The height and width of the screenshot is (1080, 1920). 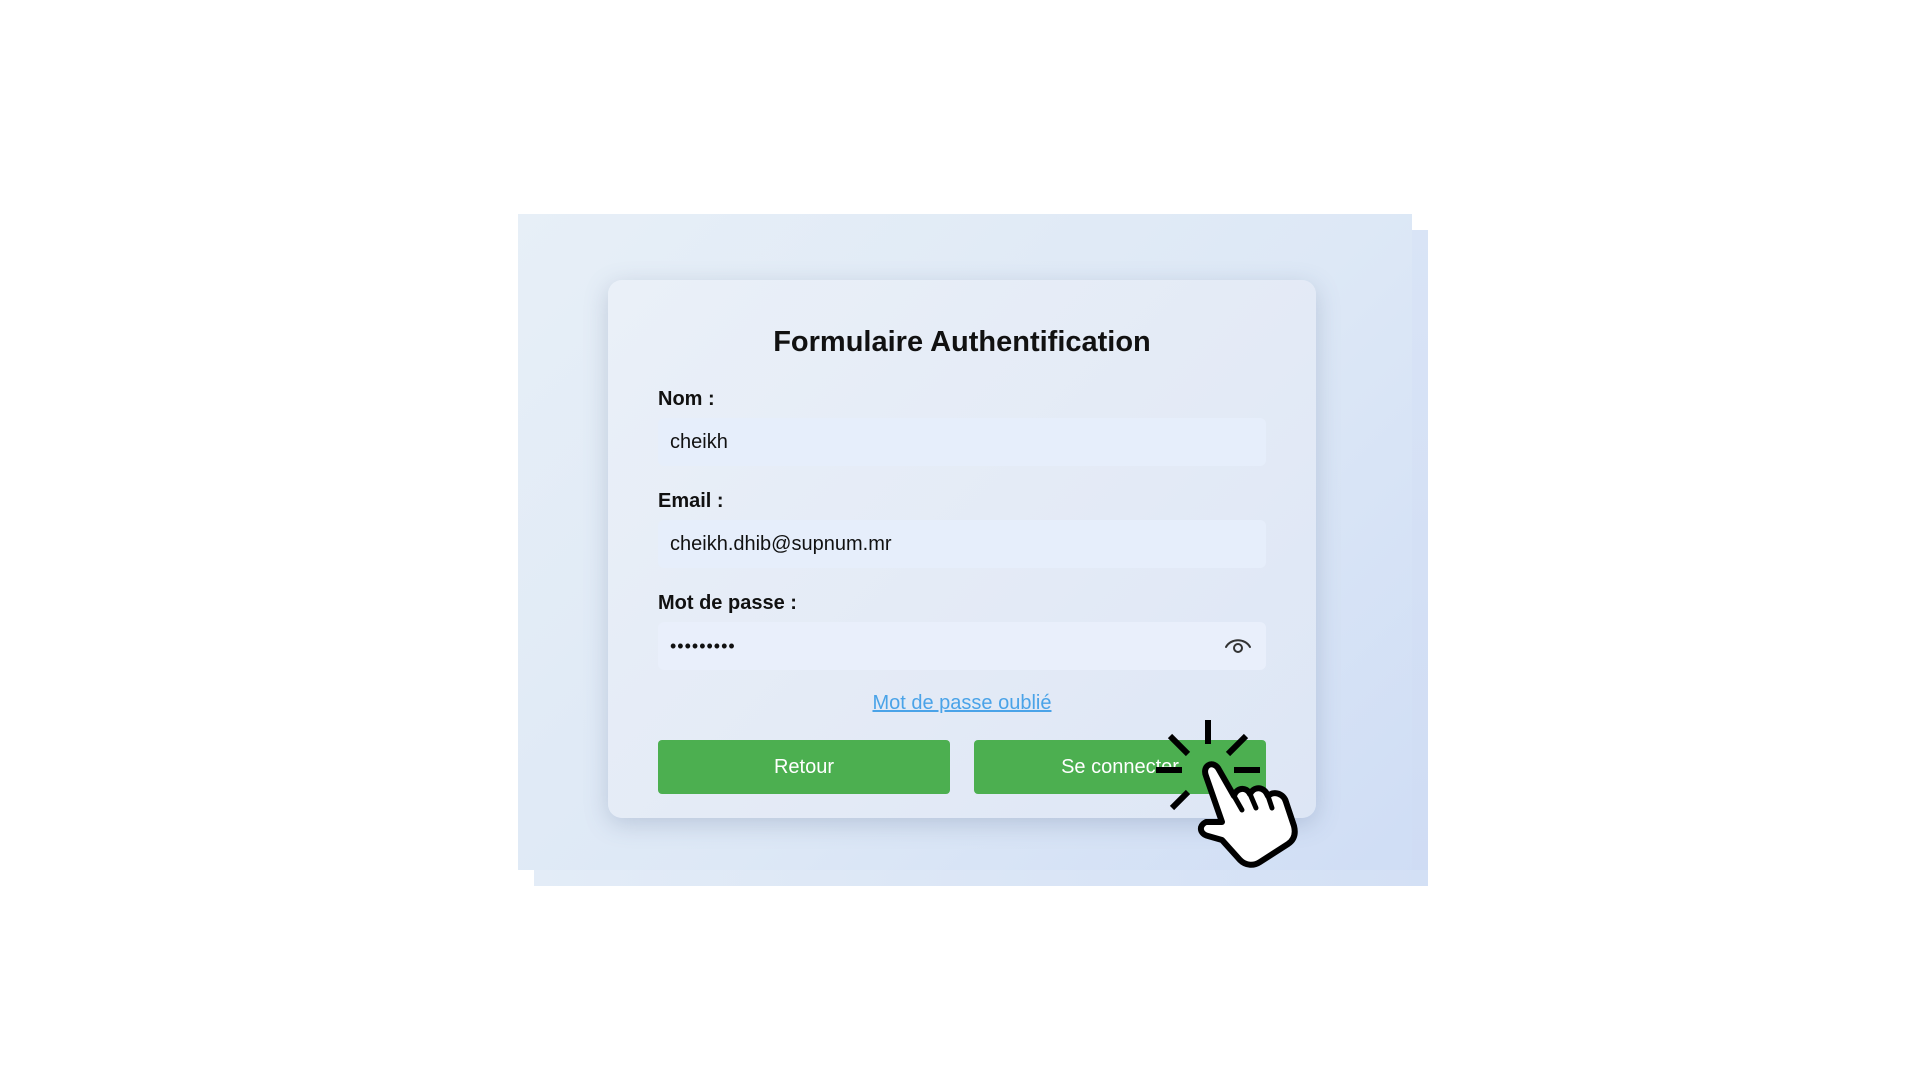 I want to click on back-button: Retour, so click(x=804, y=767).